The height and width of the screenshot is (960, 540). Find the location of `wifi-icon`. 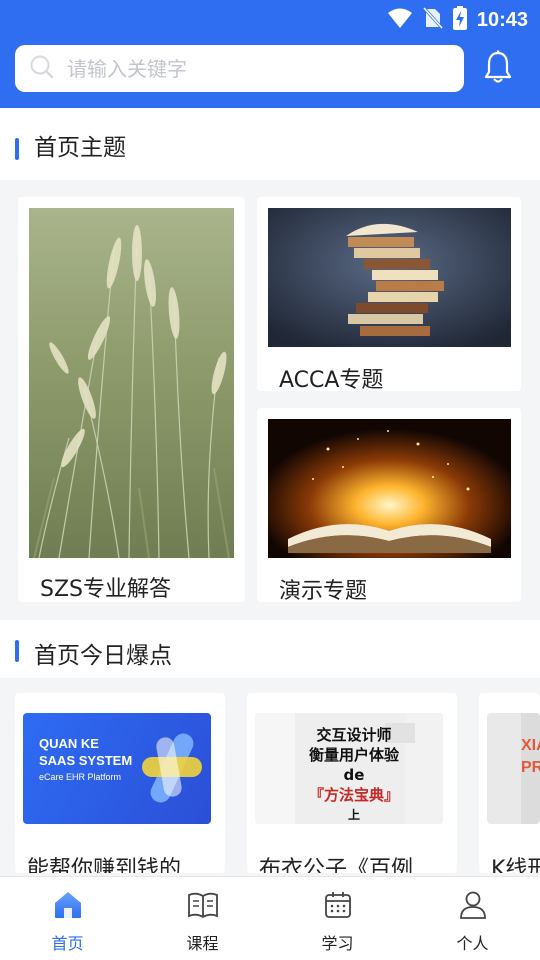

wifi-icon is located at coordinates (400, 20).